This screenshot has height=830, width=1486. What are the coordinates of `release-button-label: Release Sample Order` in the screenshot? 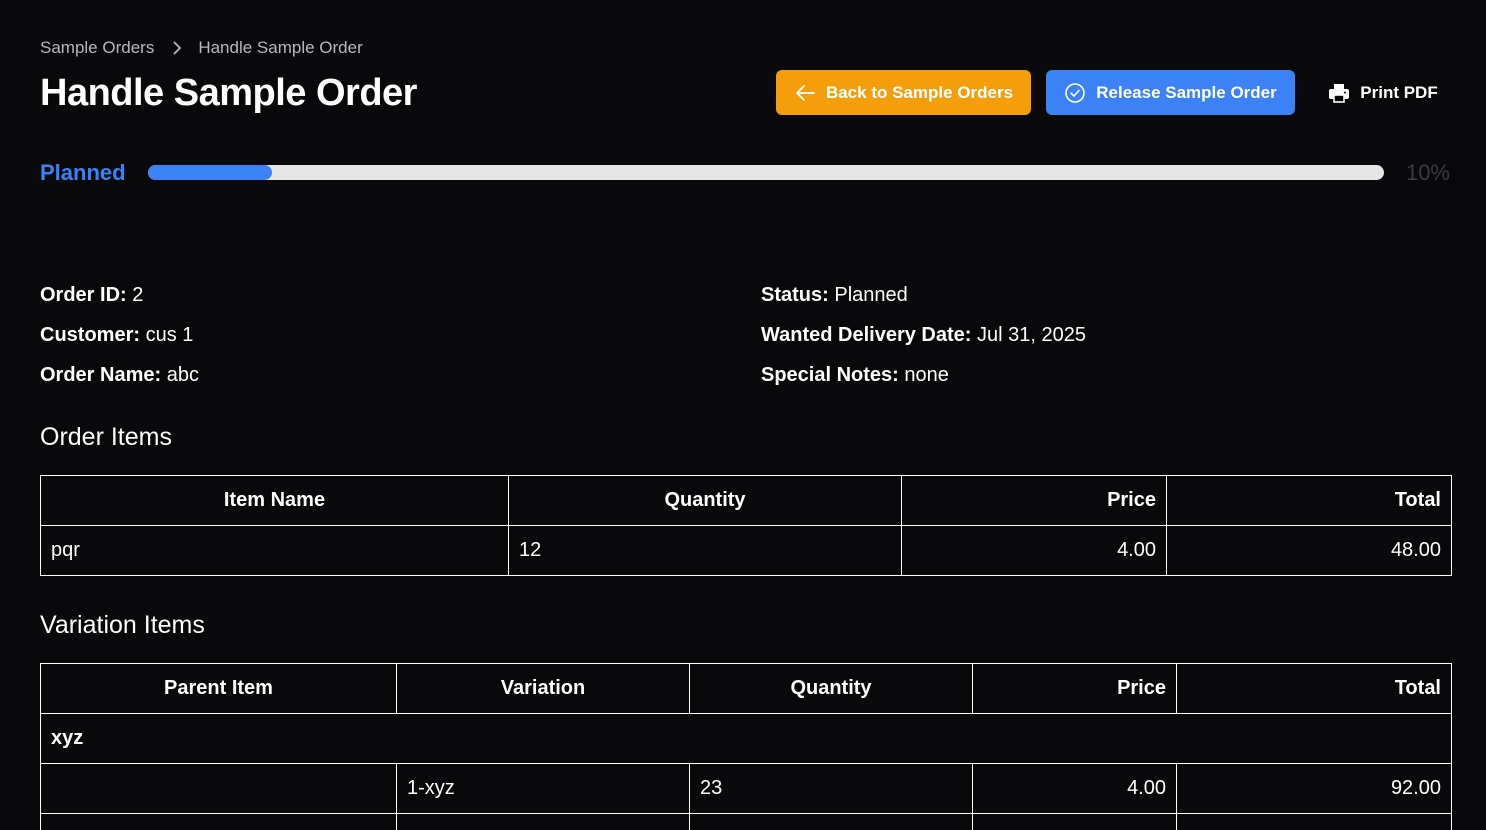 It's located at (1186, 92).